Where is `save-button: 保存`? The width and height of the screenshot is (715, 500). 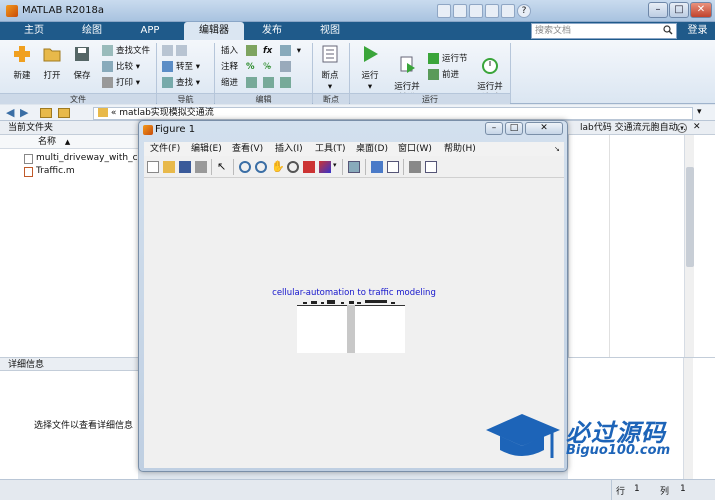
save-button: 保存 is located at coordinates (82, 63).